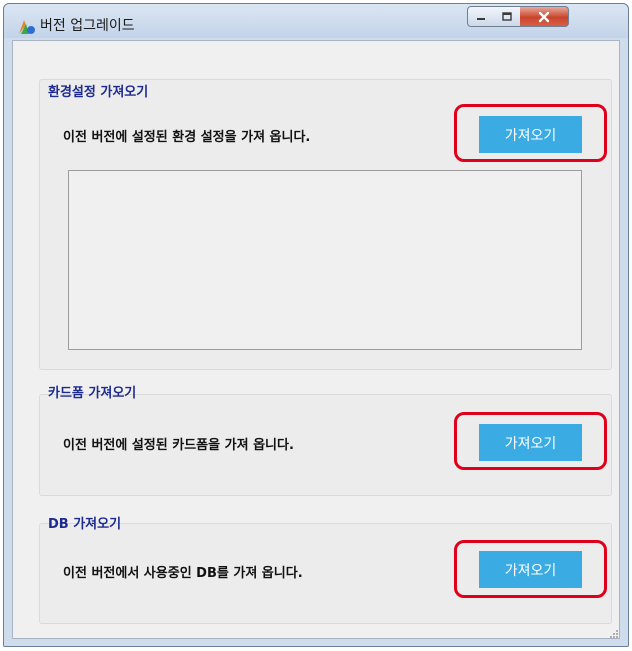  What do you see at coordinates (27, 27) in the screenshot?
I see `app-icon` at bounding box center [27, 27].